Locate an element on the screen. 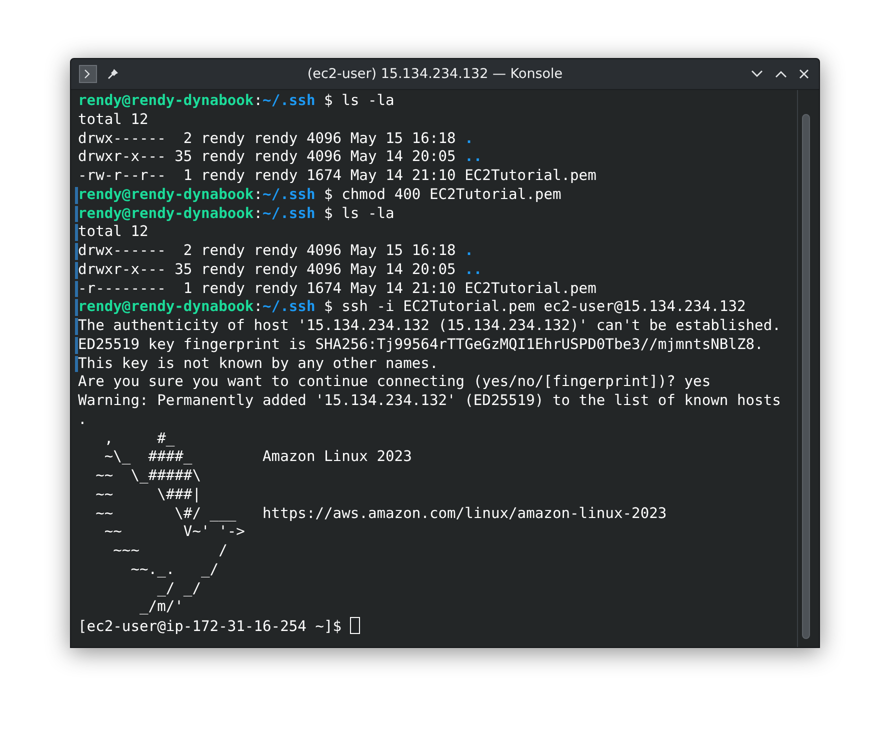 This screenshot has height=730, width=889. terminal-line: [ec2-user@ip-172-31-16-254 ~]$ is located at coordinates (437, 627).